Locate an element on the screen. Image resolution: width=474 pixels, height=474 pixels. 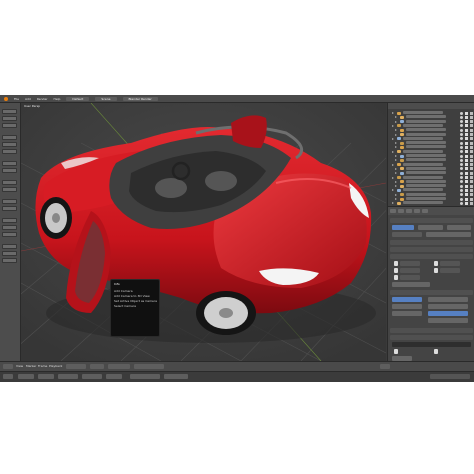
timeline-menu-playback: Playback is located at coordinates (55, 366).